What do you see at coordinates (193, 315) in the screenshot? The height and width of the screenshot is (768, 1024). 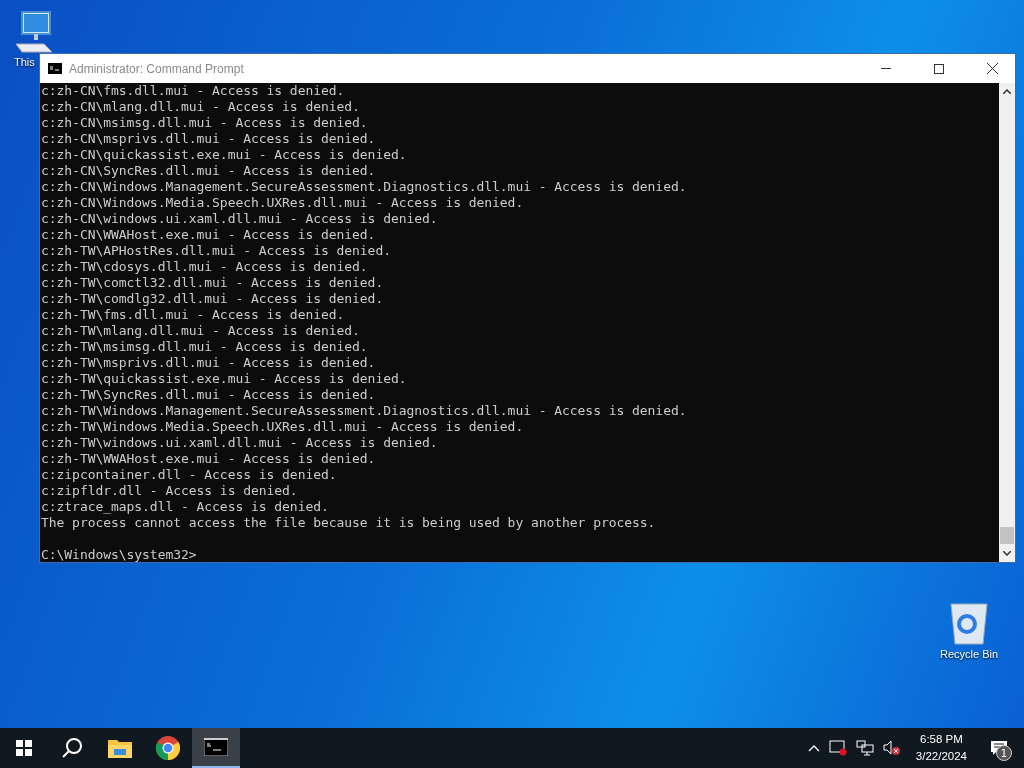 I see `console-line: c:zh-TW\fms.dll.mui - Access is denied.` at bounding box center [193, 315].